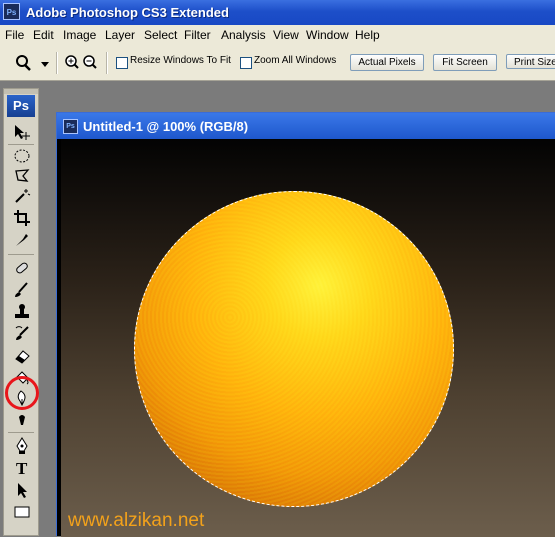  Describe the element at coordinates (22, 268) in the screenshot. I see `healing-brush-tool-icon` at that location.